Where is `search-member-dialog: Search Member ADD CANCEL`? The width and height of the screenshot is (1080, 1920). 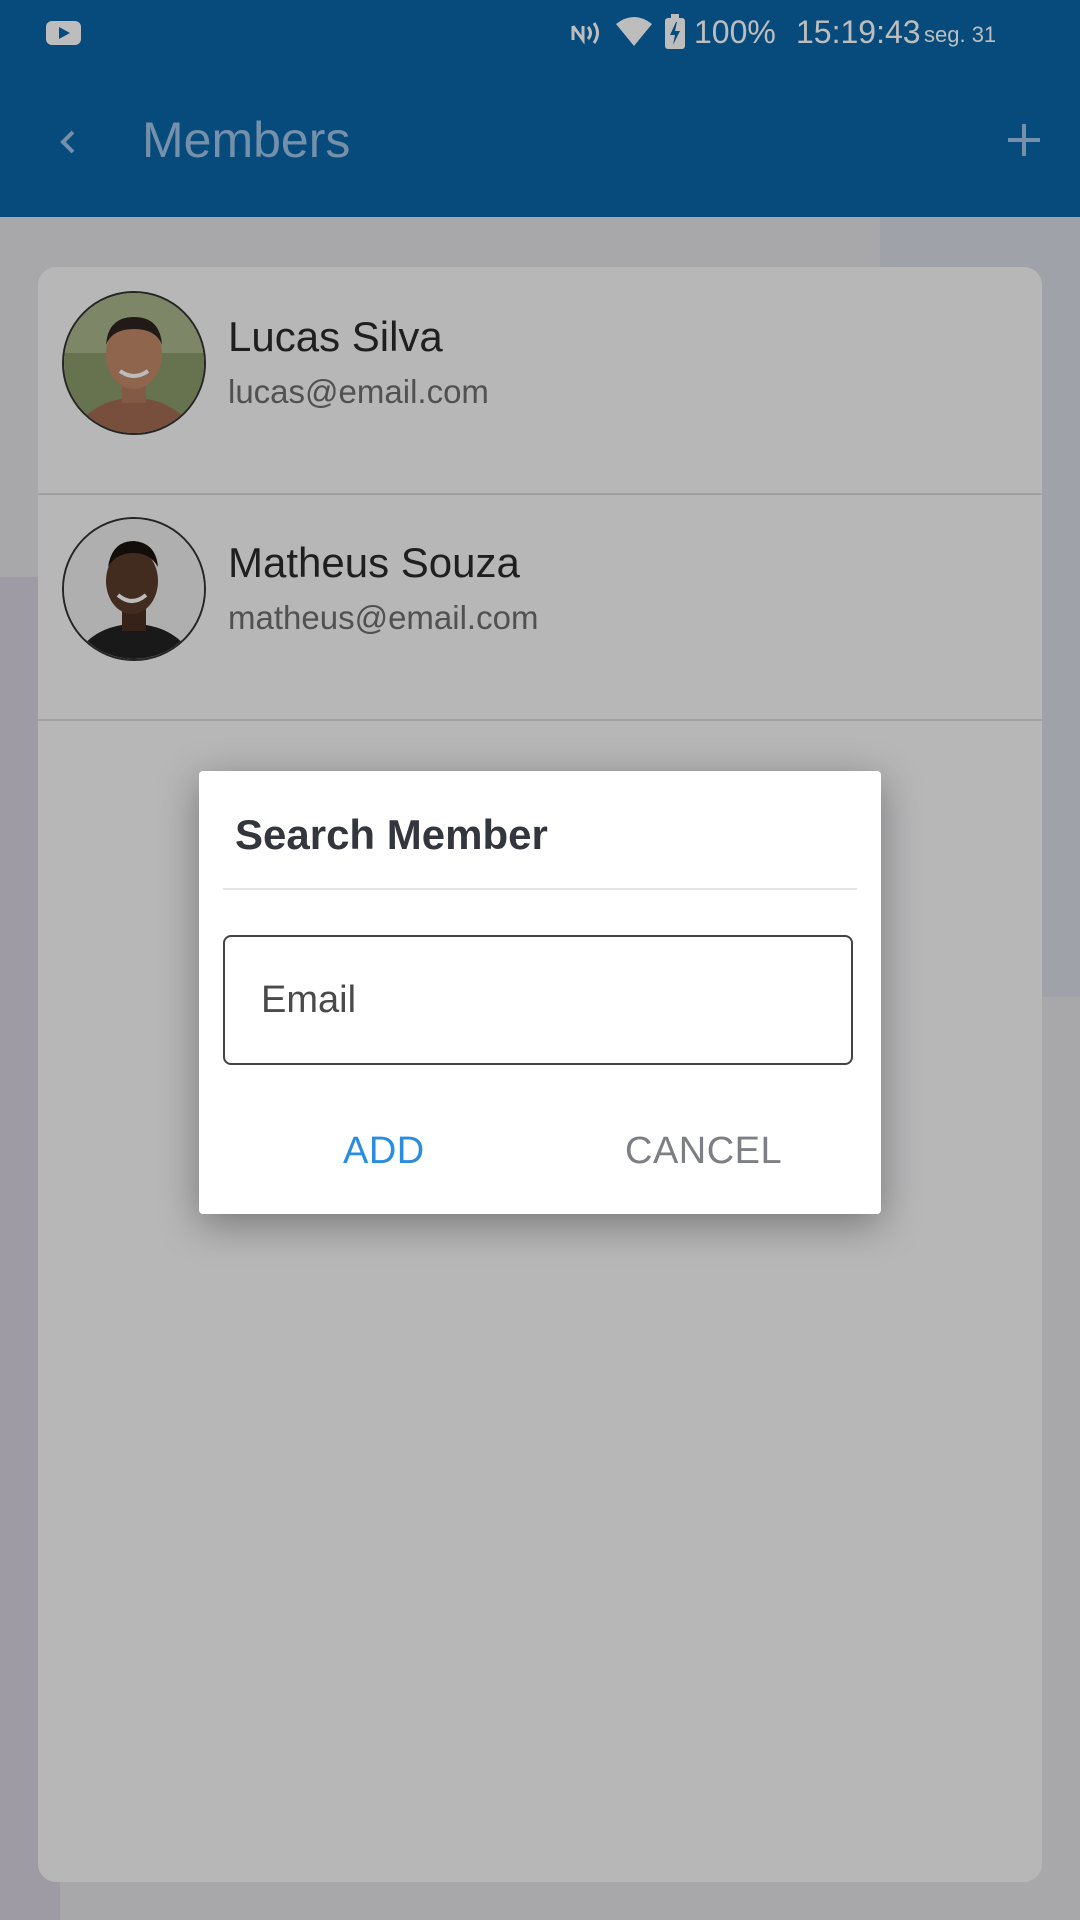
search-member-dialog: Search Member ADD CANCEL is located at coordinates (540, 992).